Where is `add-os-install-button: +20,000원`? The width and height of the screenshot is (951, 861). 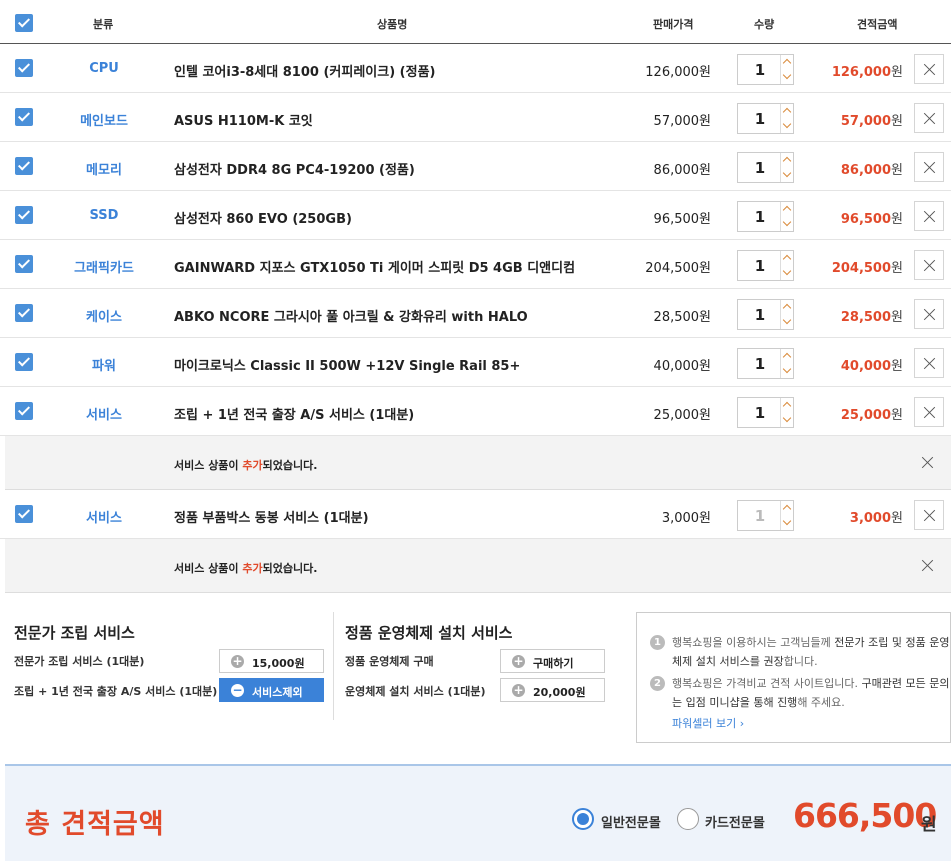 add-os-install-button: +20,000원 is located at coordinates (552, 690).